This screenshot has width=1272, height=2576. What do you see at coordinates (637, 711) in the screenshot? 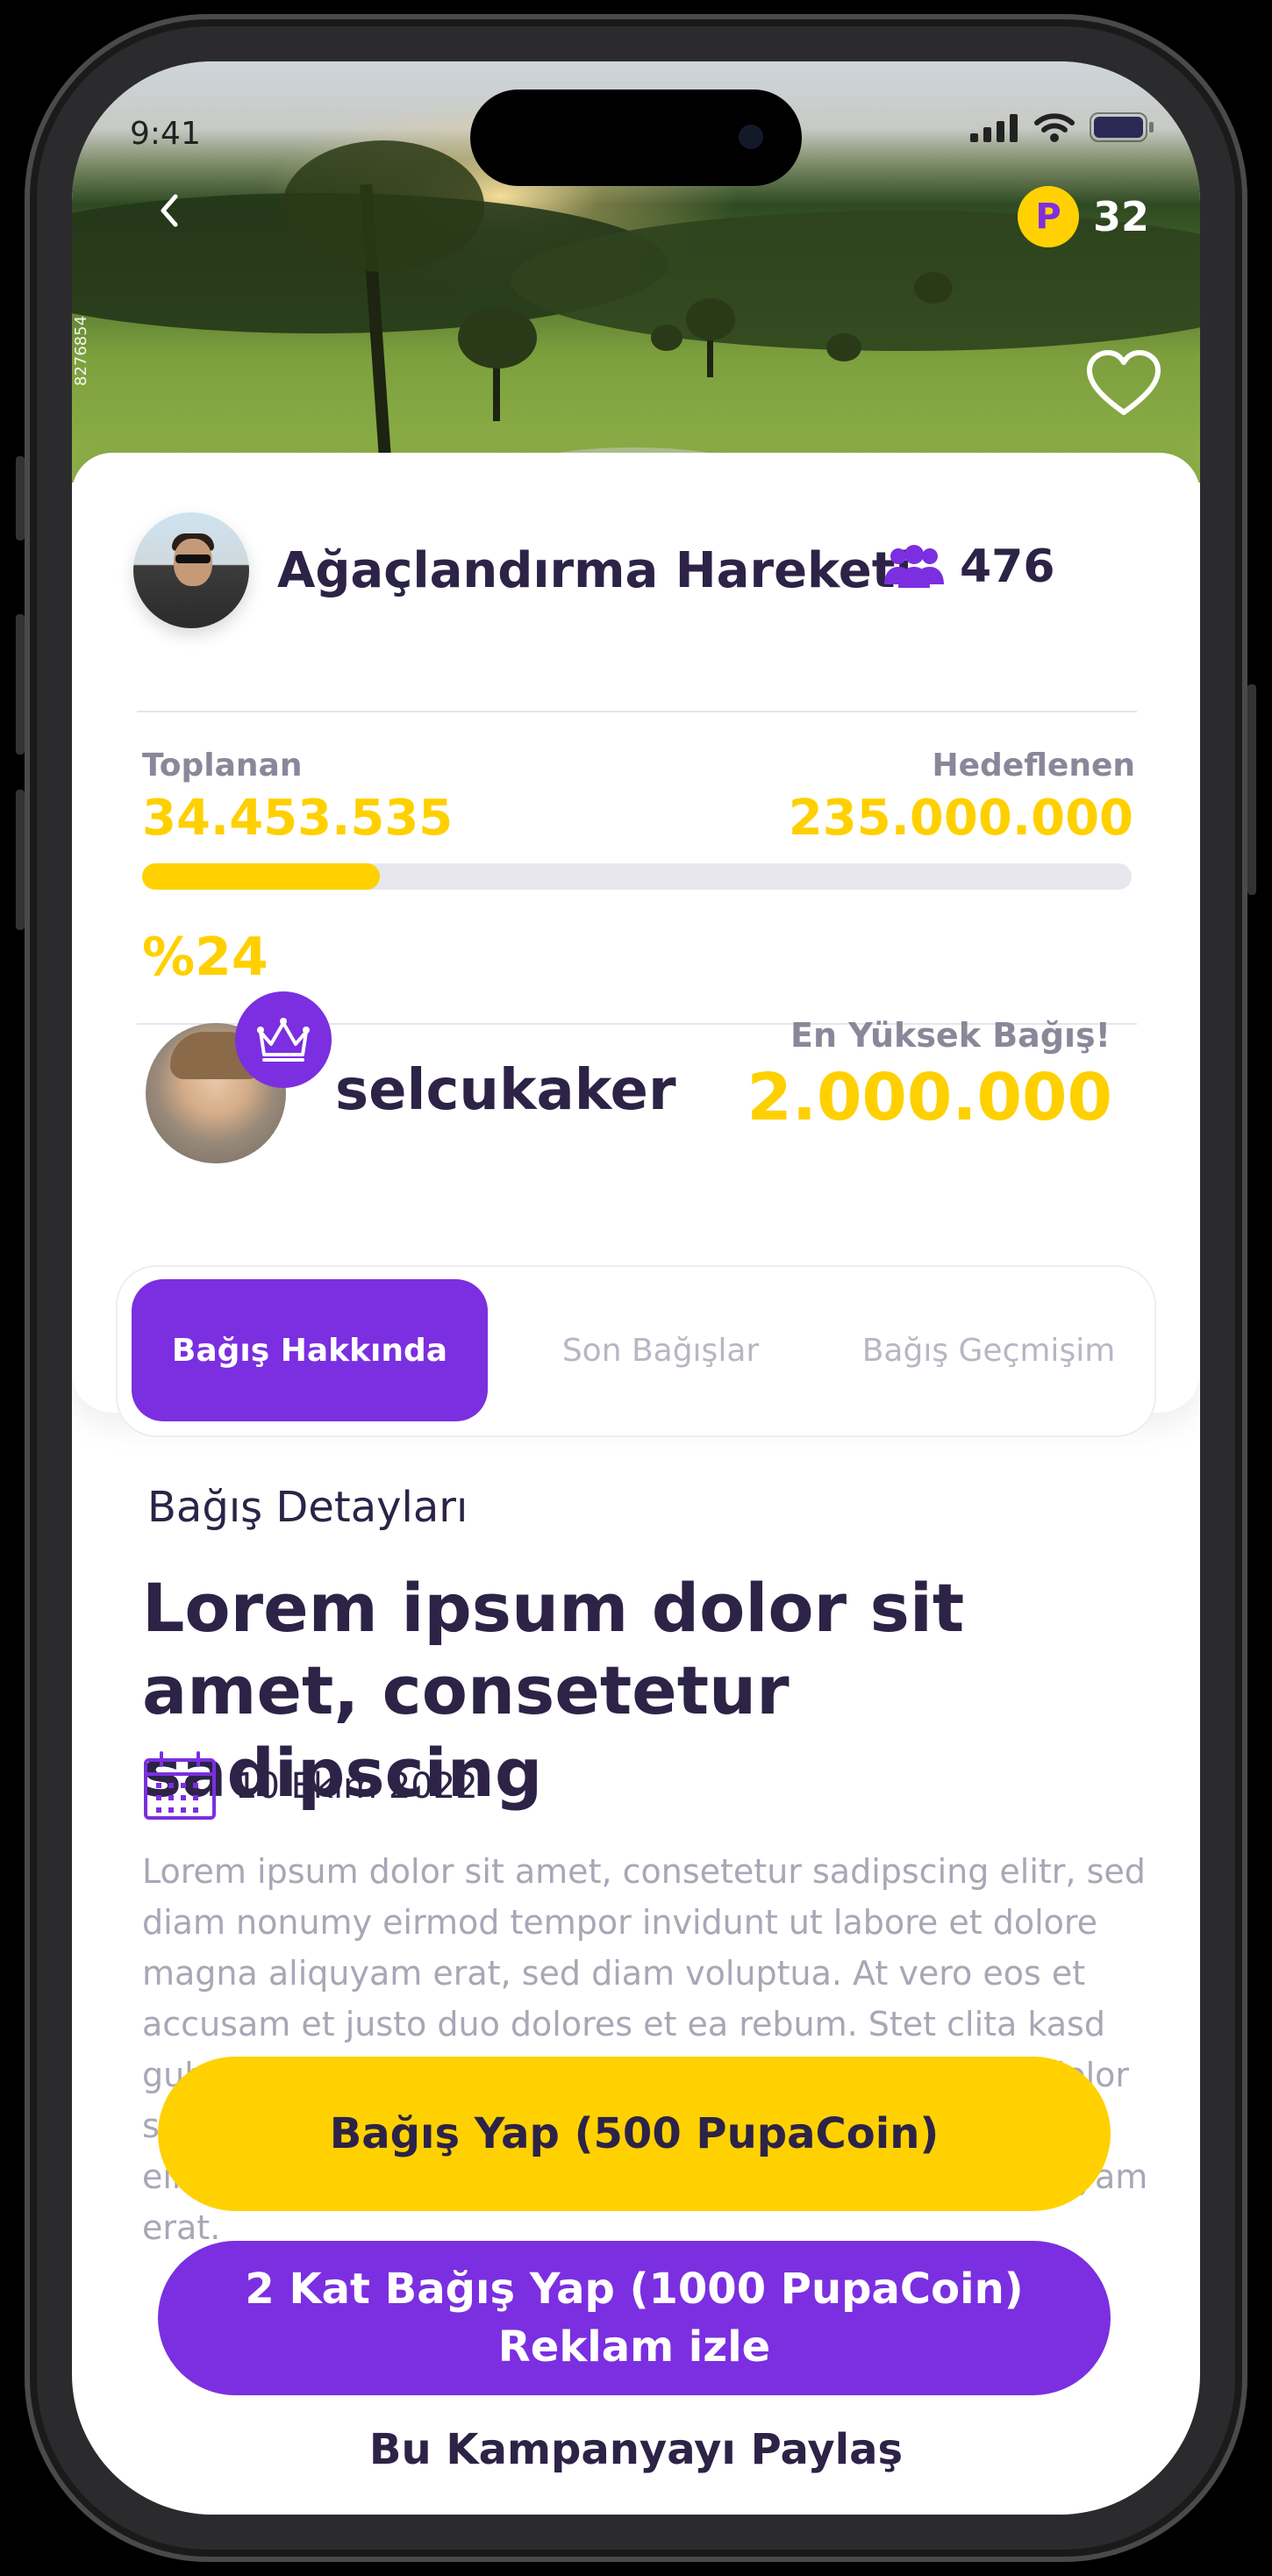
I see `divider` at bounding box center [637, 711].